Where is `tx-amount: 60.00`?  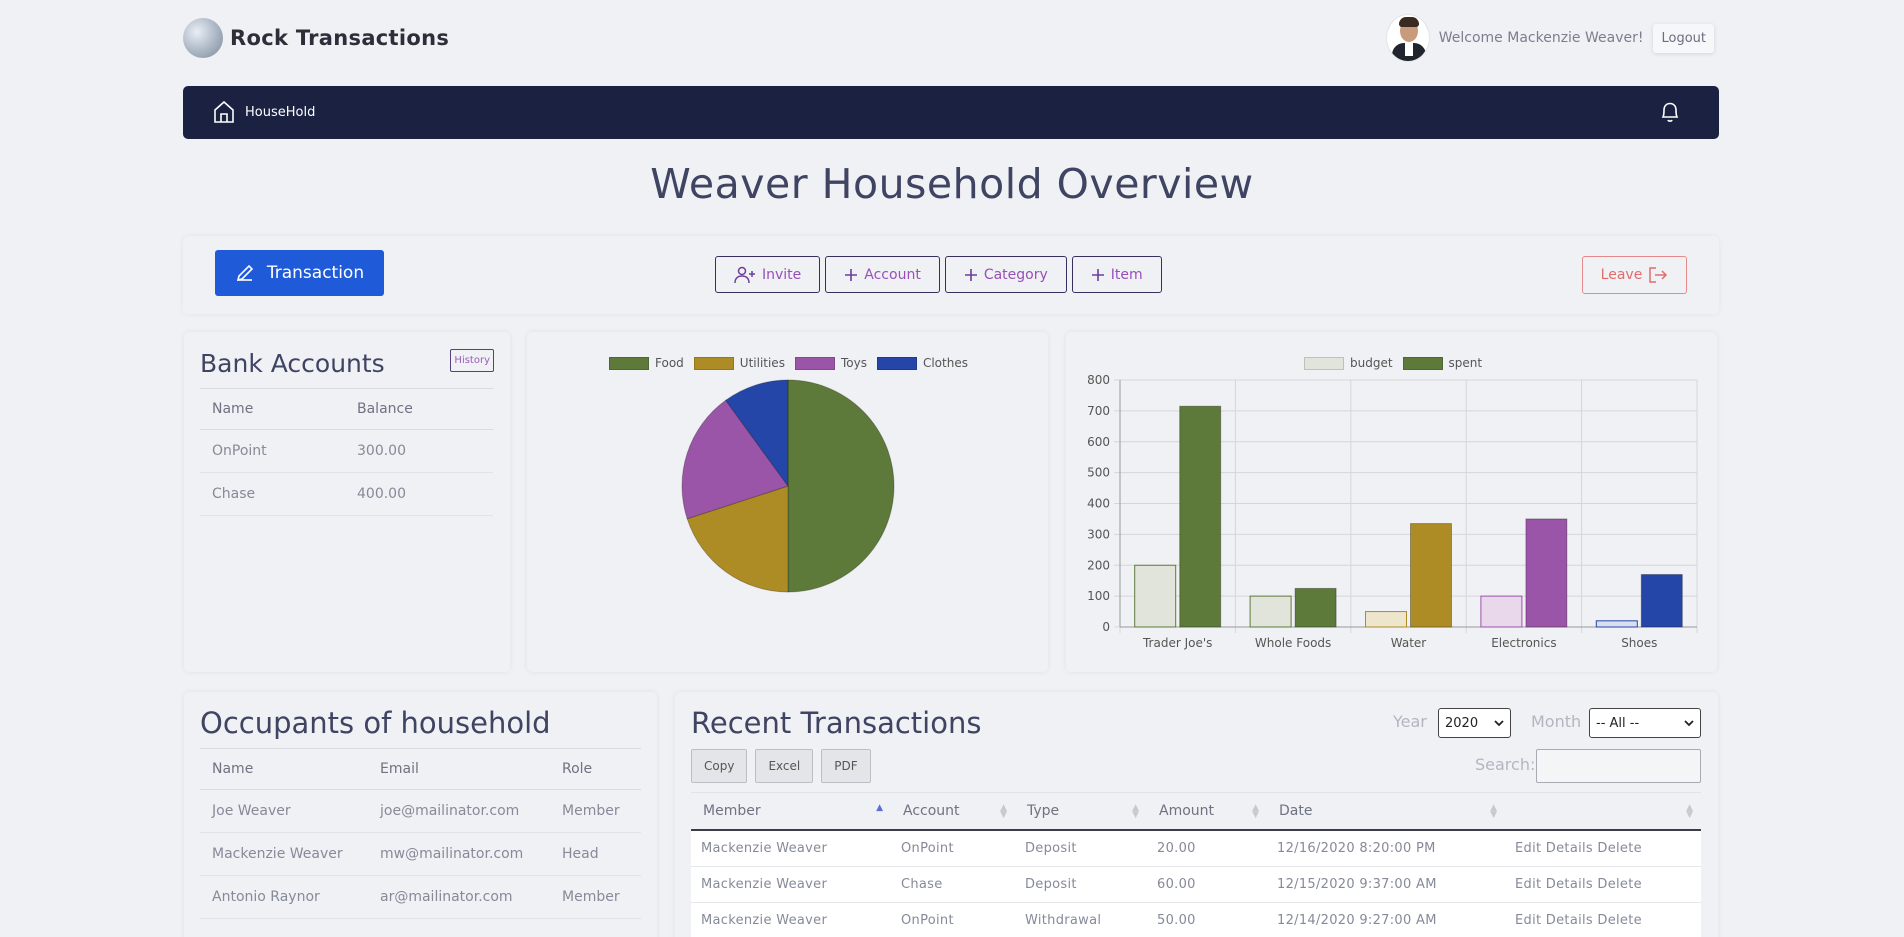
tx-amount: 60.00 is located at coordinates (1207, 884).